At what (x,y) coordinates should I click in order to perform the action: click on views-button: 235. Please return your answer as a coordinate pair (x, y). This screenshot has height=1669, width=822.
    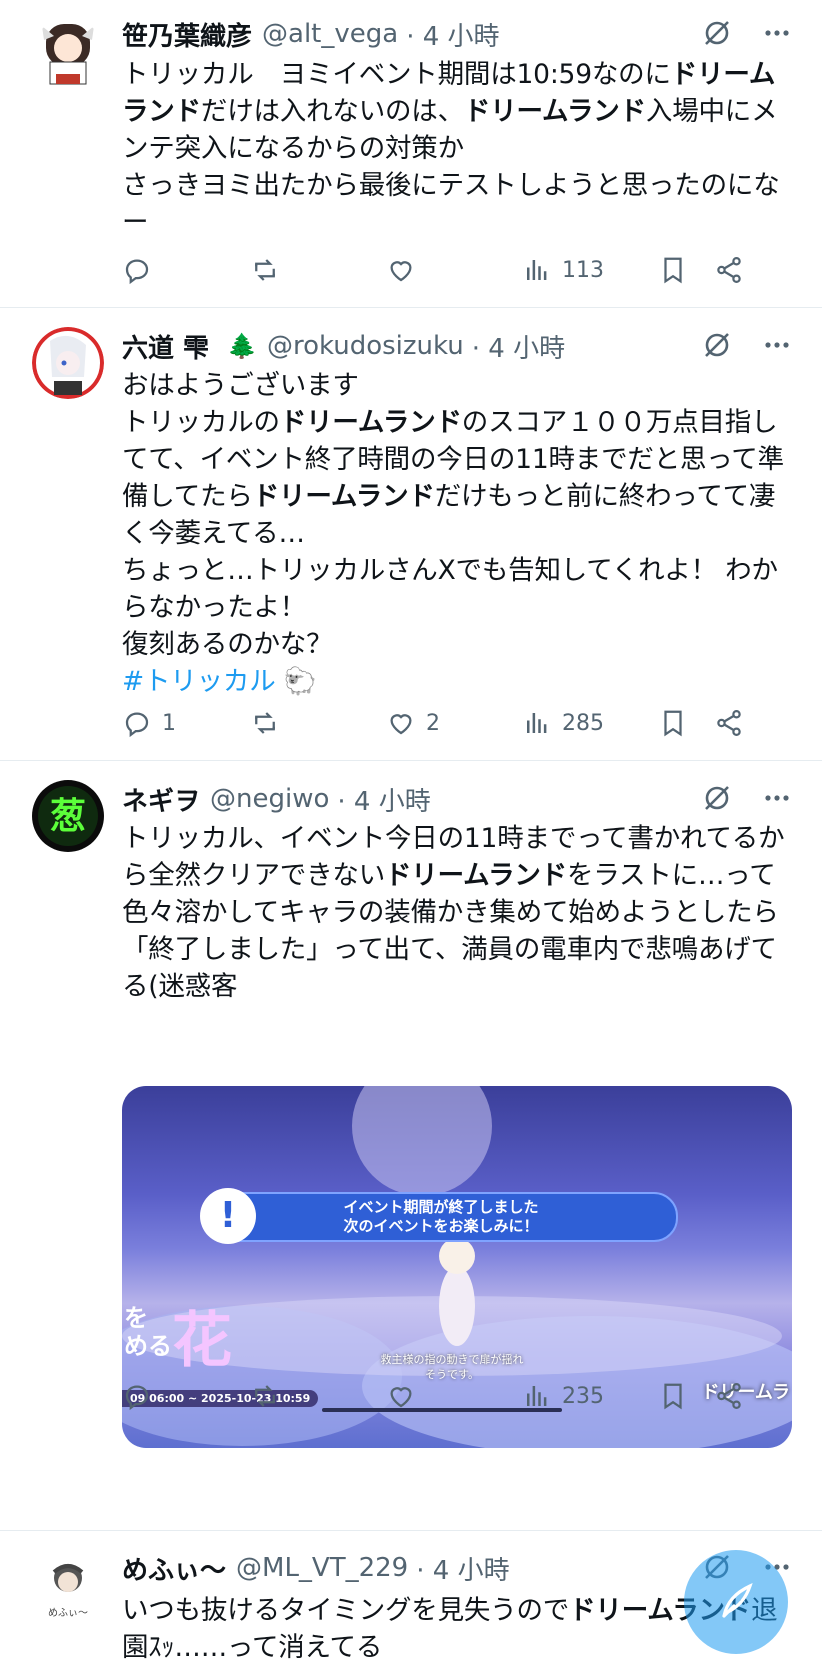
    Looking at the image, I should click on (563, 1396).